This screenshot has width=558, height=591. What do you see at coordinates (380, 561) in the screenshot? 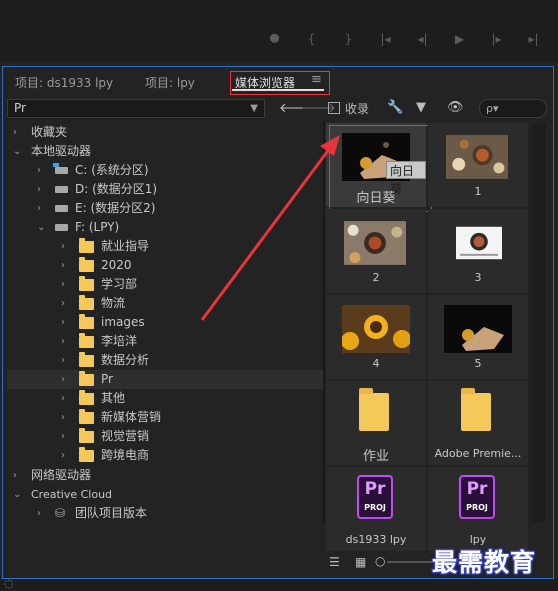
I see `zoom-slider-handle: ○` at bounding box center [380, 561].